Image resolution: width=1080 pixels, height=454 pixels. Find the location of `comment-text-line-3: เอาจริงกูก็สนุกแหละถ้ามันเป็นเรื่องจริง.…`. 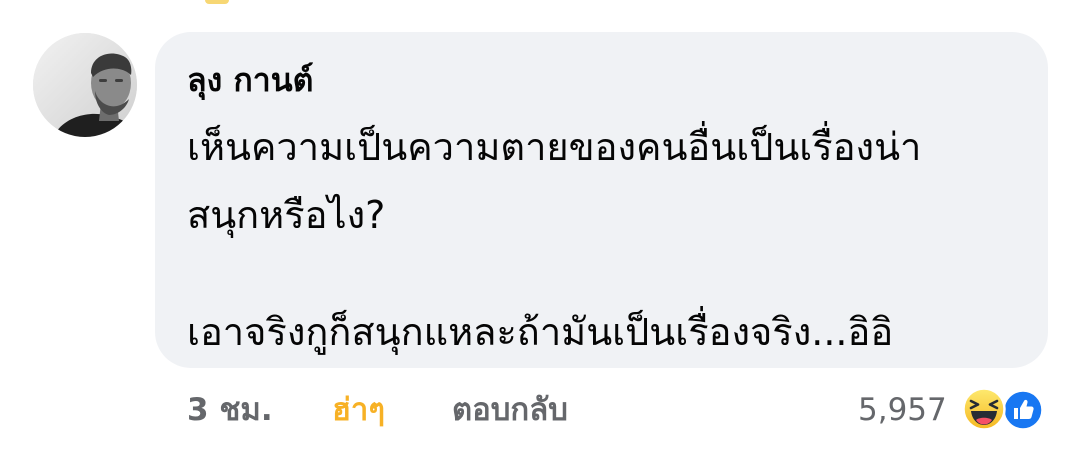

comment-text-line-3: เอาจริงกูก็สนุกแหละถ้ามันเป็นเรื่องจริง.… is located at coordinates (540, 332).